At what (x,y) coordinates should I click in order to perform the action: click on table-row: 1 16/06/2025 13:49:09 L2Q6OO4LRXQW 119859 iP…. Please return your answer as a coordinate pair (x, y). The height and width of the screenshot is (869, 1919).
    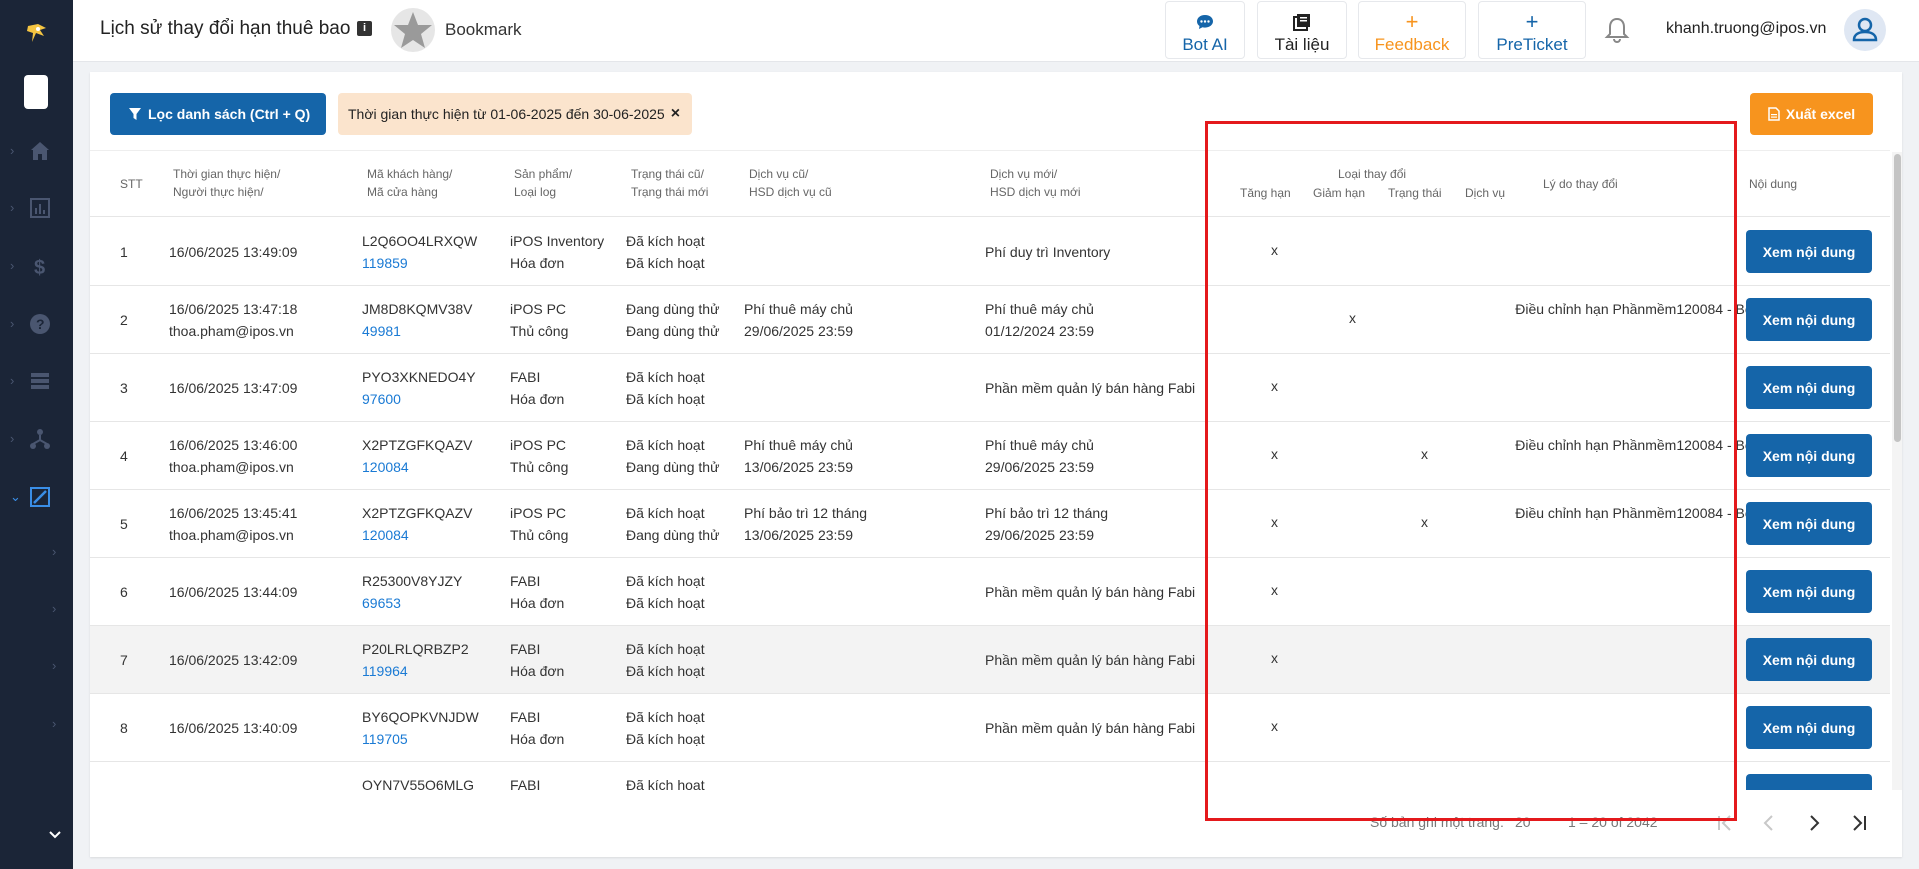
    Looking at the image, I should click on (990, 252).